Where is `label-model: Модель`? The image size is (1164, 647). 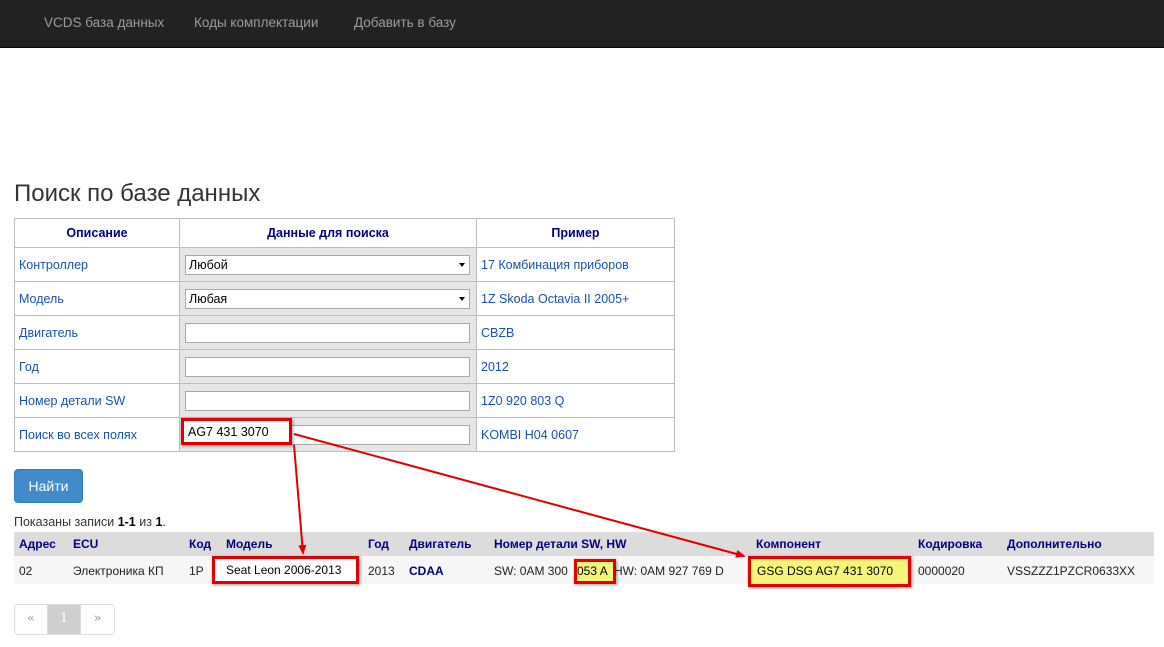
label-model: Модель is located at coordinates (97, 298).